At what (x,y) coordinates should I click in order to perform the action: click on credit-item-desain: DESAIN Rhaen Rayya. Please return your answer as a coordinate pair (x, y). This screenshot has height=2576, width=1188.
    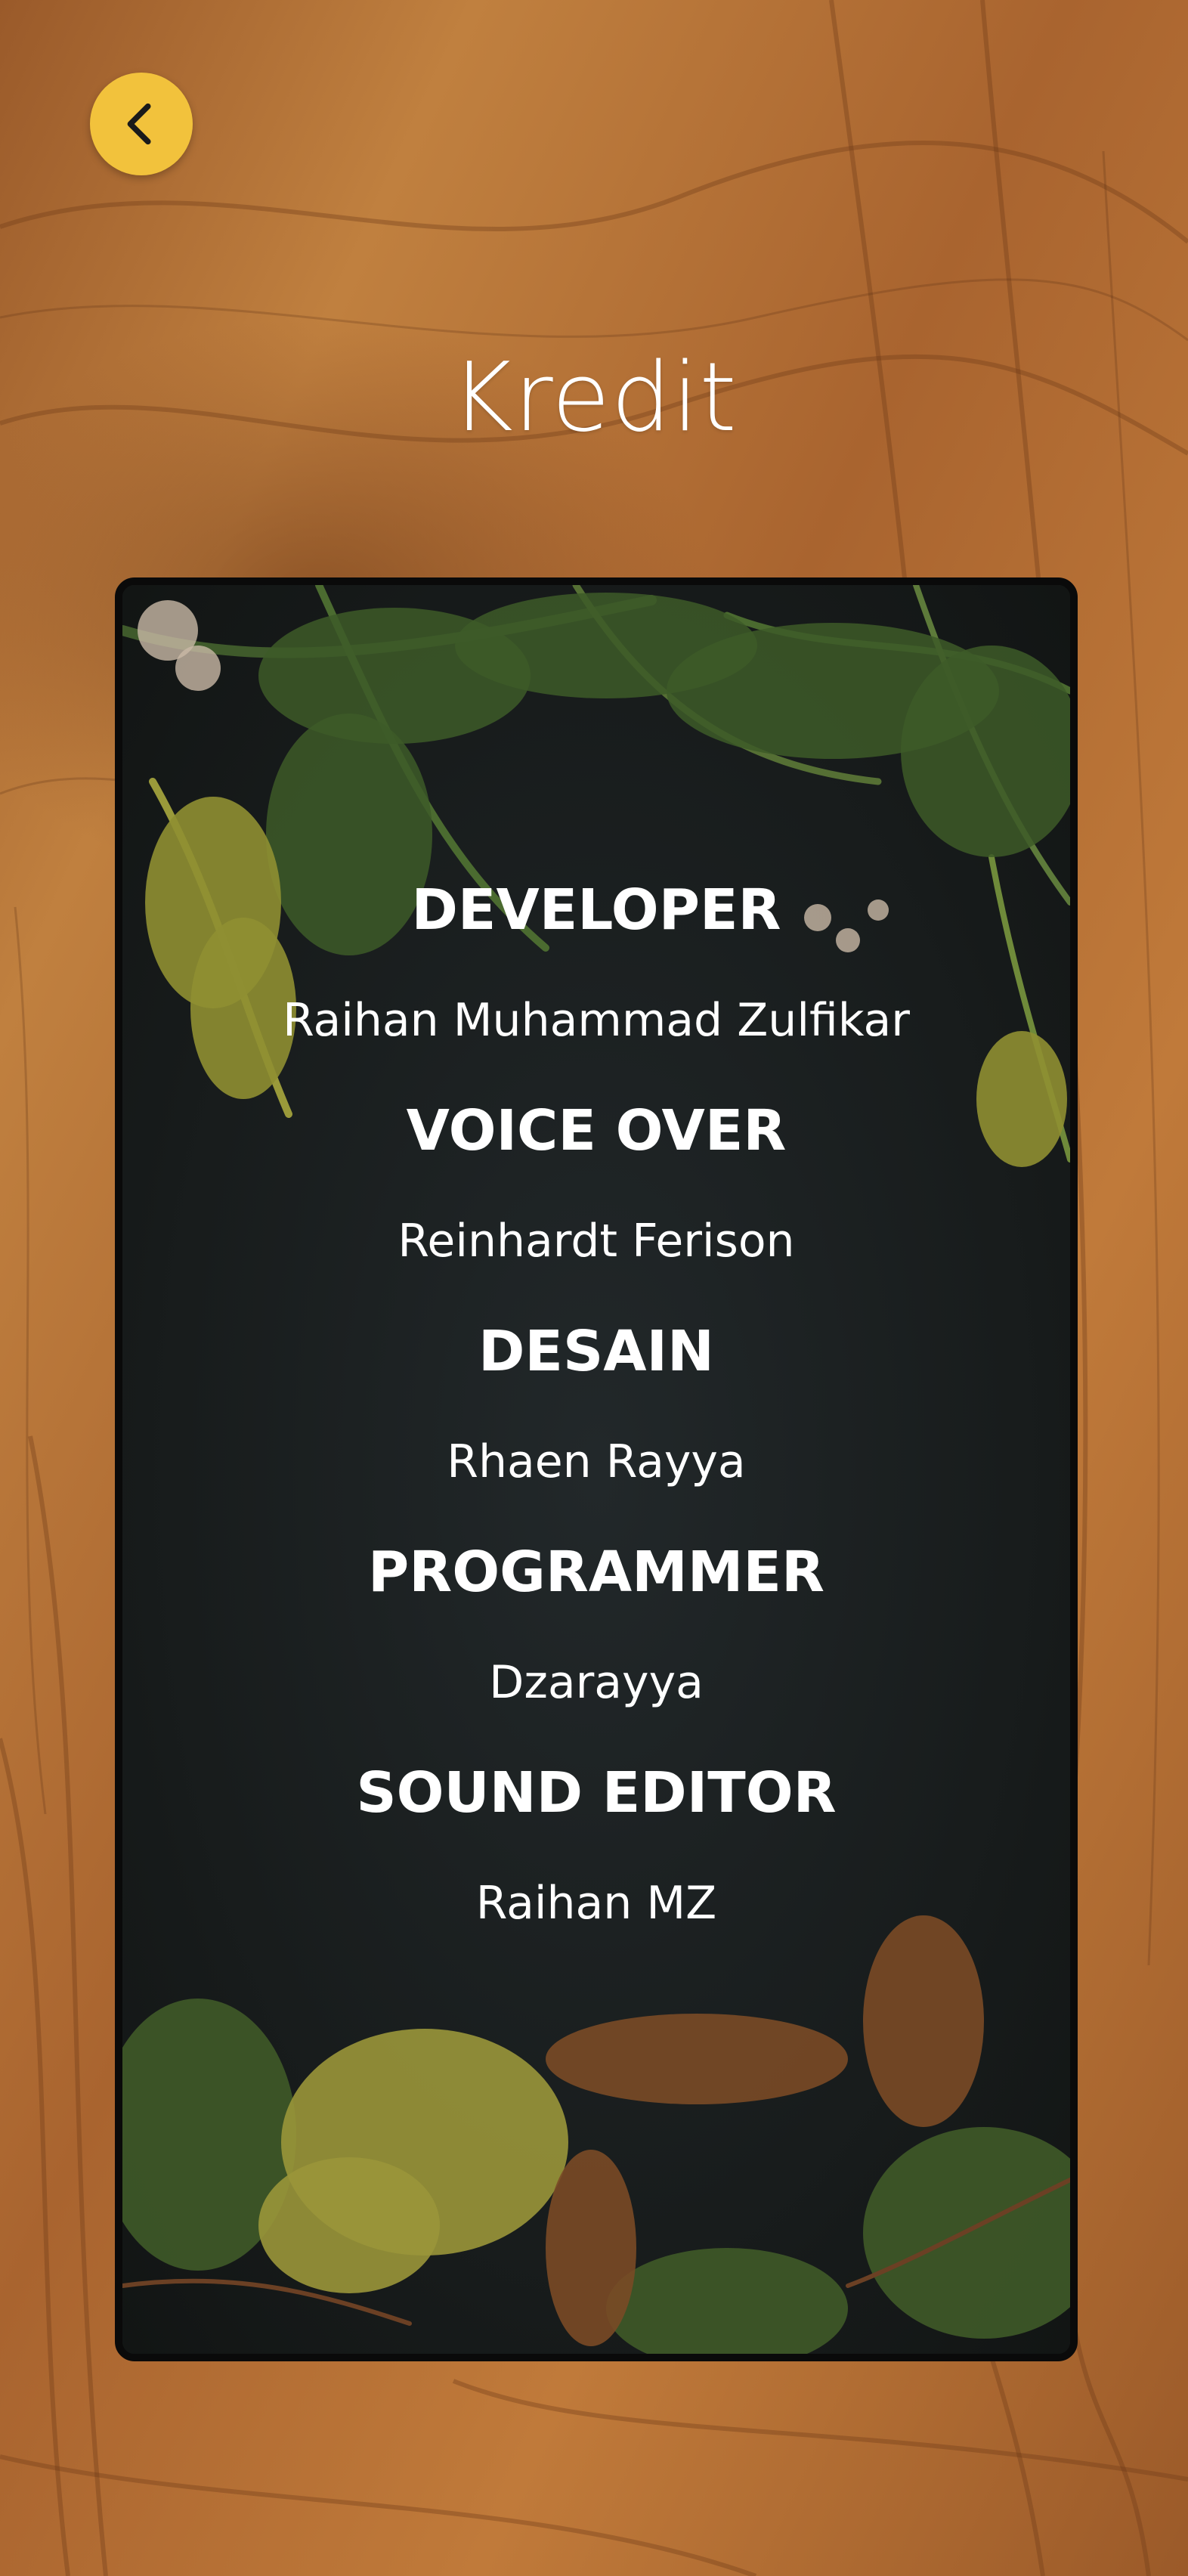
    Looking at the image, I should click on (596, 1424).